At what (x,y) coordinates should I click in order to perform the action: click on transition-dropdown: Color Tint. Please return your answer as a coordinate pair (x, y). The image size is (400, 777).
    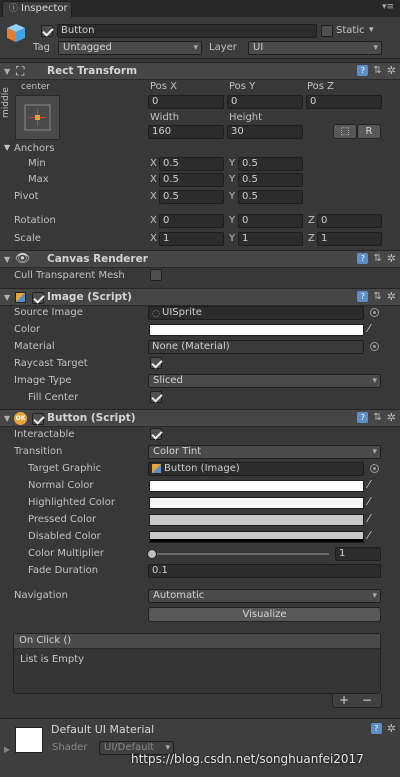
    Looking at the image, I should click on (264, 452).